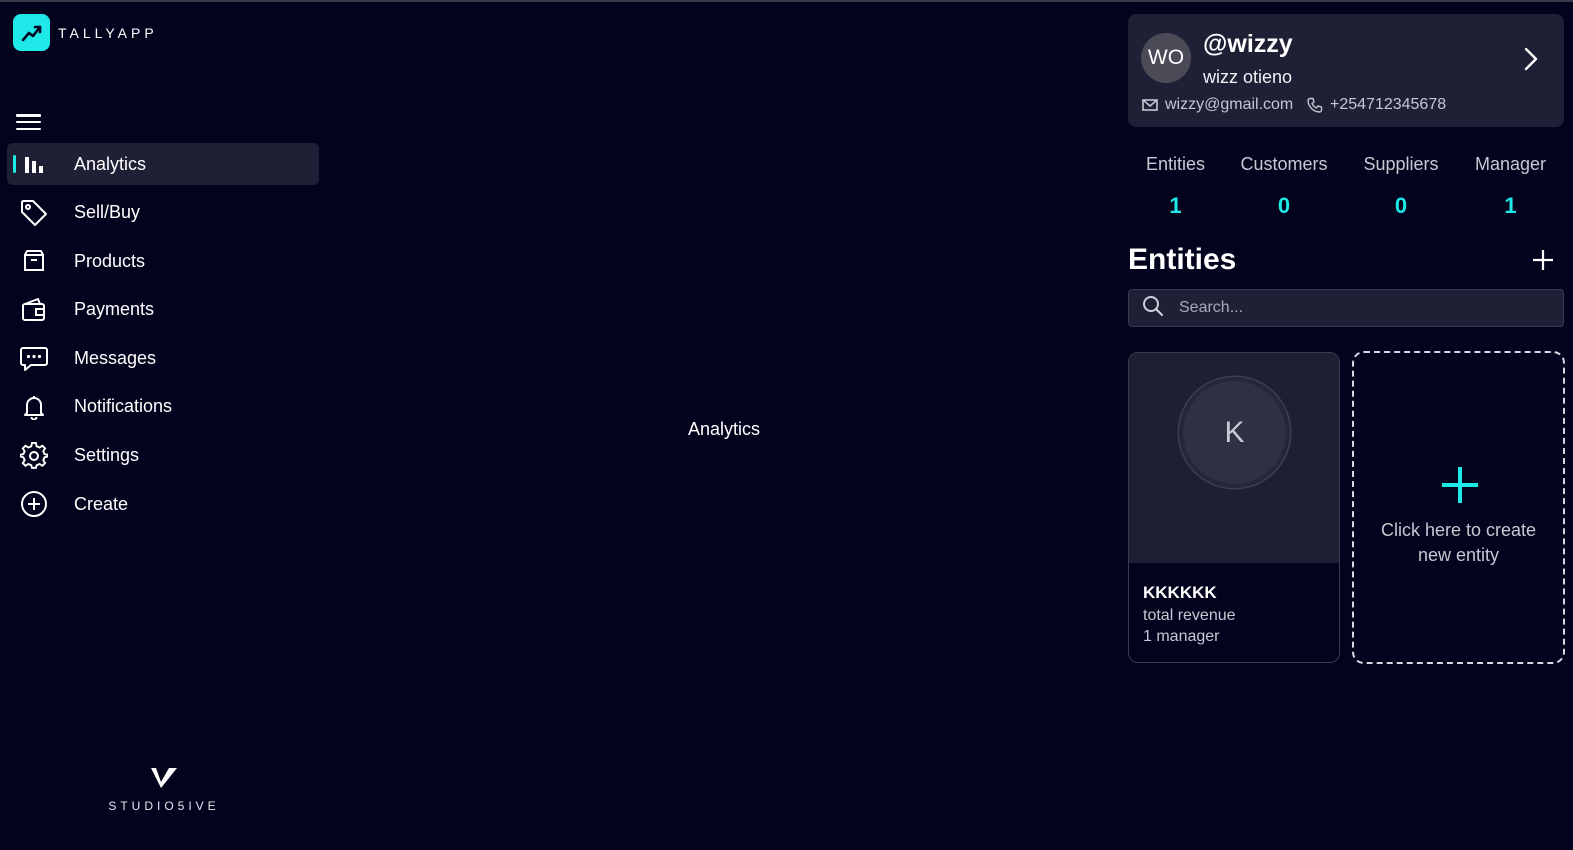 This screenshot has width=1573, height=850. I want to click on search-icon, so click(1153, 308).